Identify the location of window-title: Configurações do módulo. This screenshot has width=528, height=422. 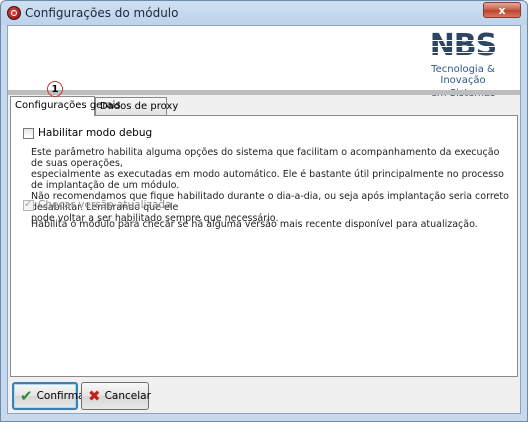
(102, 13).